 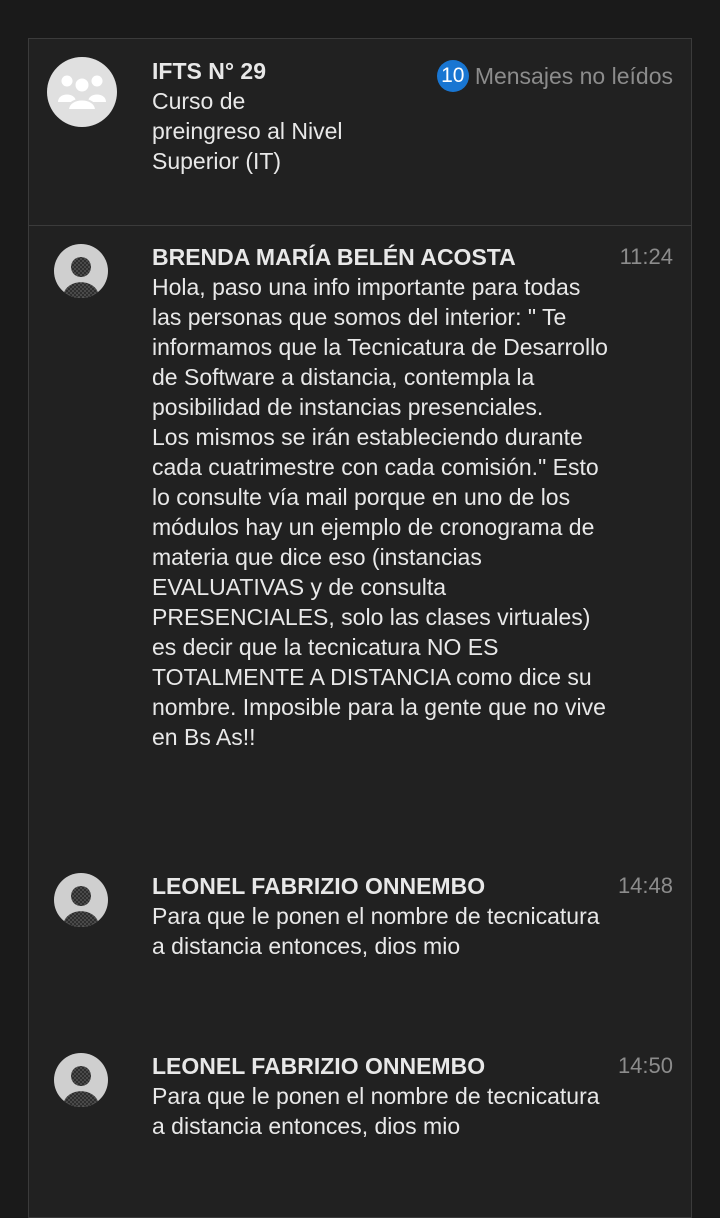 What do you see at coordinates (452, 76) in the screenshot?
I see `unread-count-badge: 10` at bounding box center [452, 76].